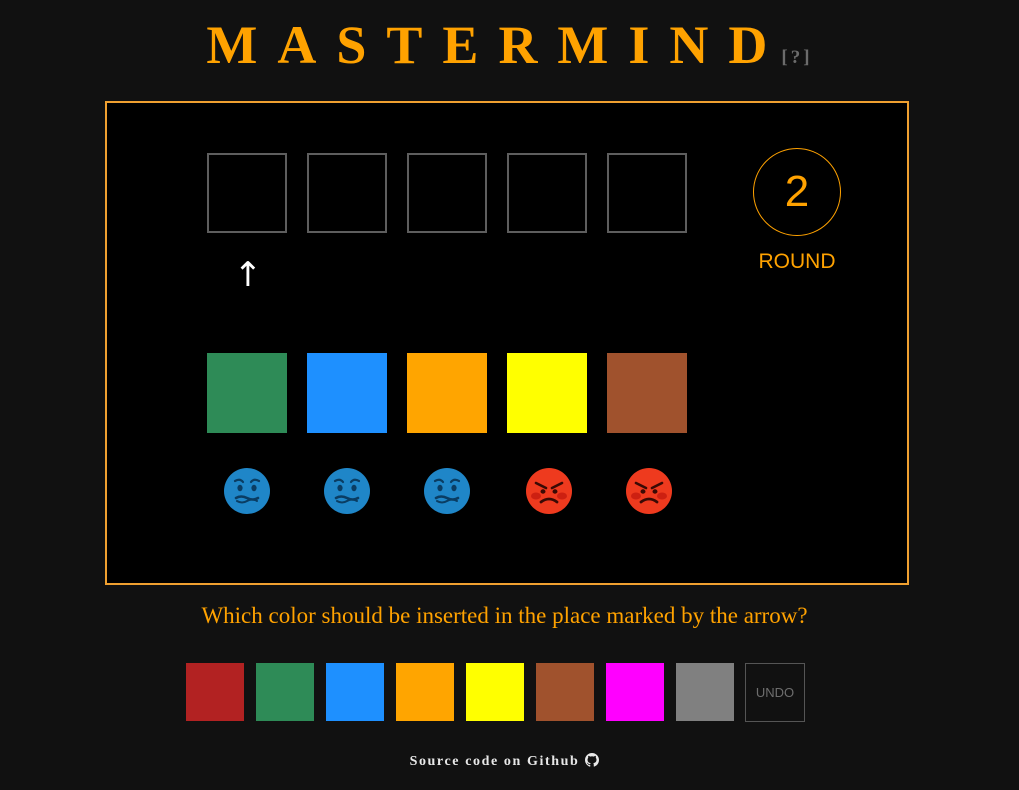  I want to click on help-link: [?], so click(796, 58).